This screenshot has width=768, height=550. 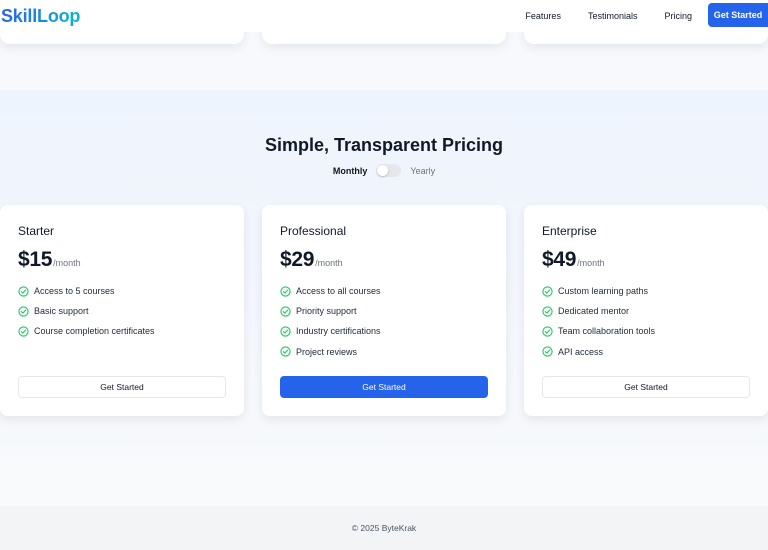 What do you see at coordinates (384, 387) in the screenshot?
I see `get-started-button-professional: Get Started` at bounding box center [384, 387].